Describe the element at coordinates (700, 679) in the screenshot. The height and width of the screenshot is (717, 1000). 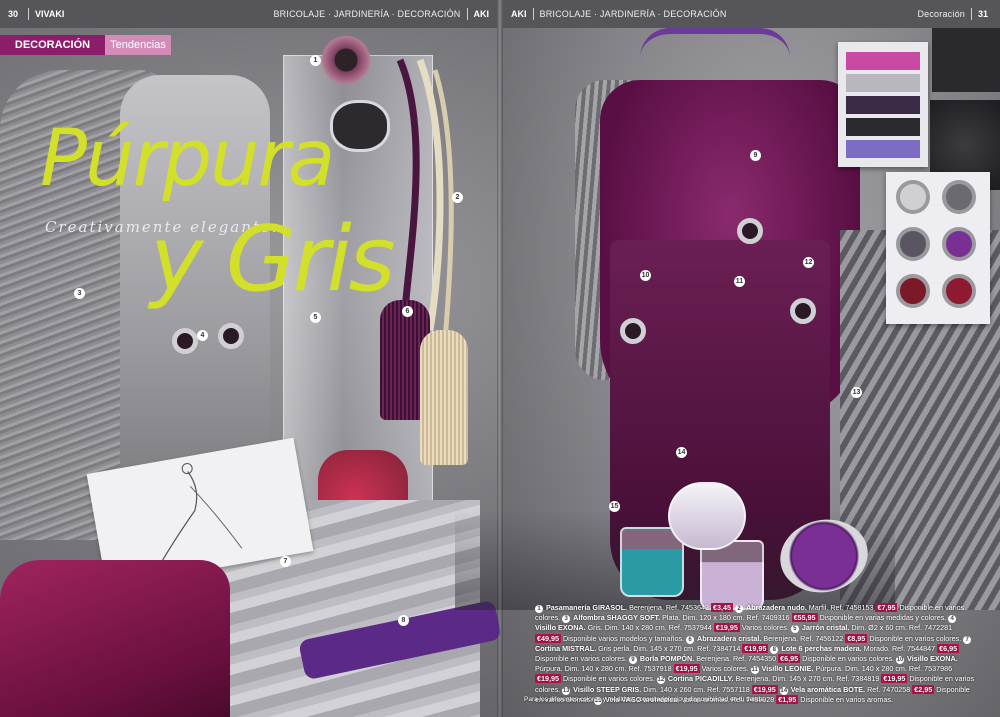
I see `product-name: Cortina PICADILLY.` at that location.